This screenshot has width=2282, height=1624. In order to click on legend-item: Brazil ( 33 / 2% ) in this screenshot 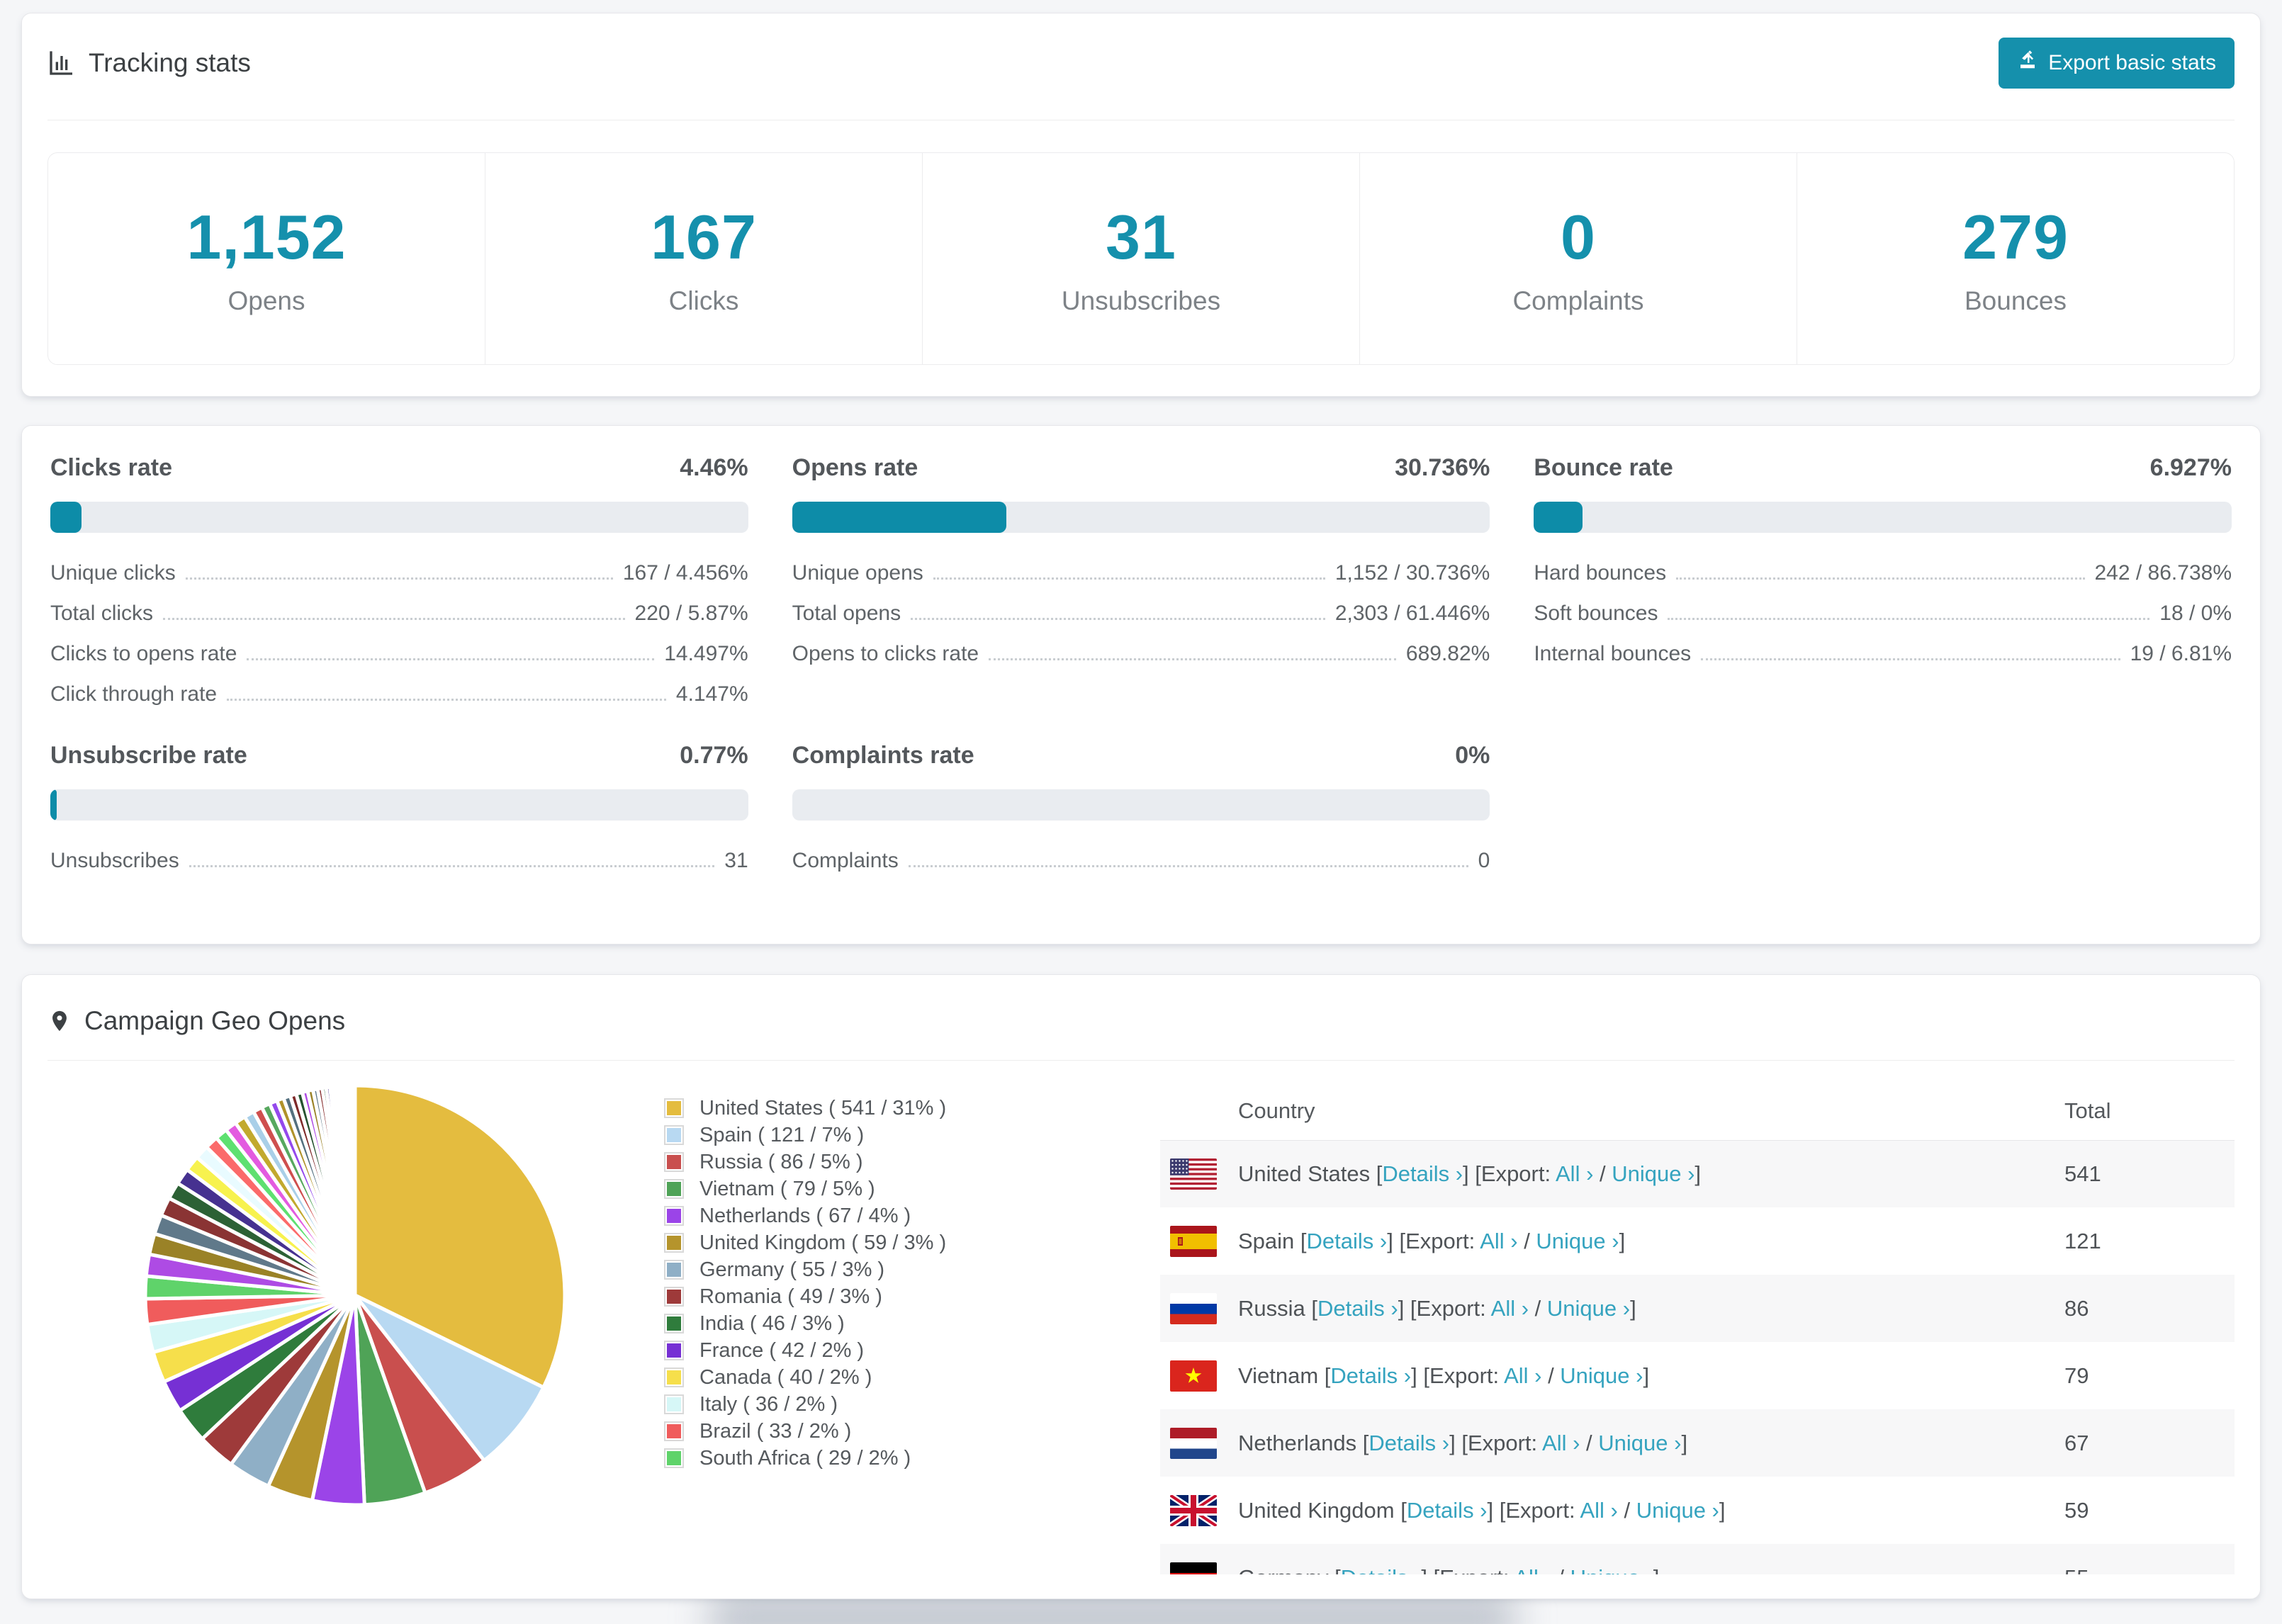, I will do `click(912, 1432)`.